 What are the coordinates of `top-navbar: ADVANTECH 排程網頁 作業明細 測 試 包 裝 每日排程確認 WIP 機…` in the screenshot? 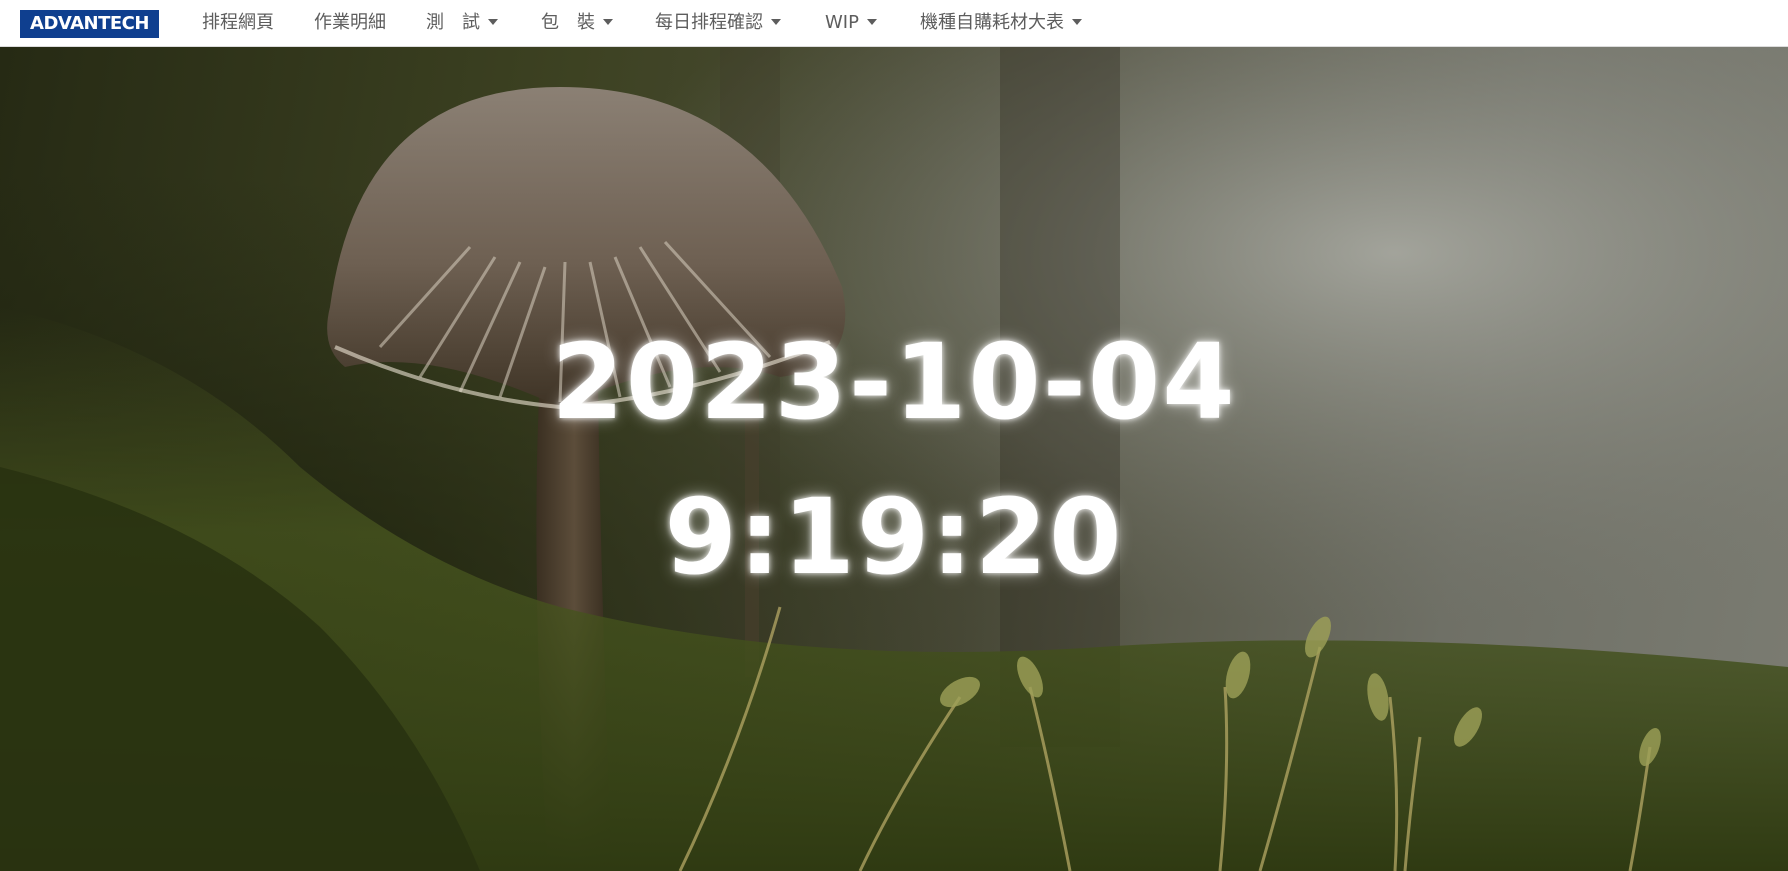 It's located at (894, 23).